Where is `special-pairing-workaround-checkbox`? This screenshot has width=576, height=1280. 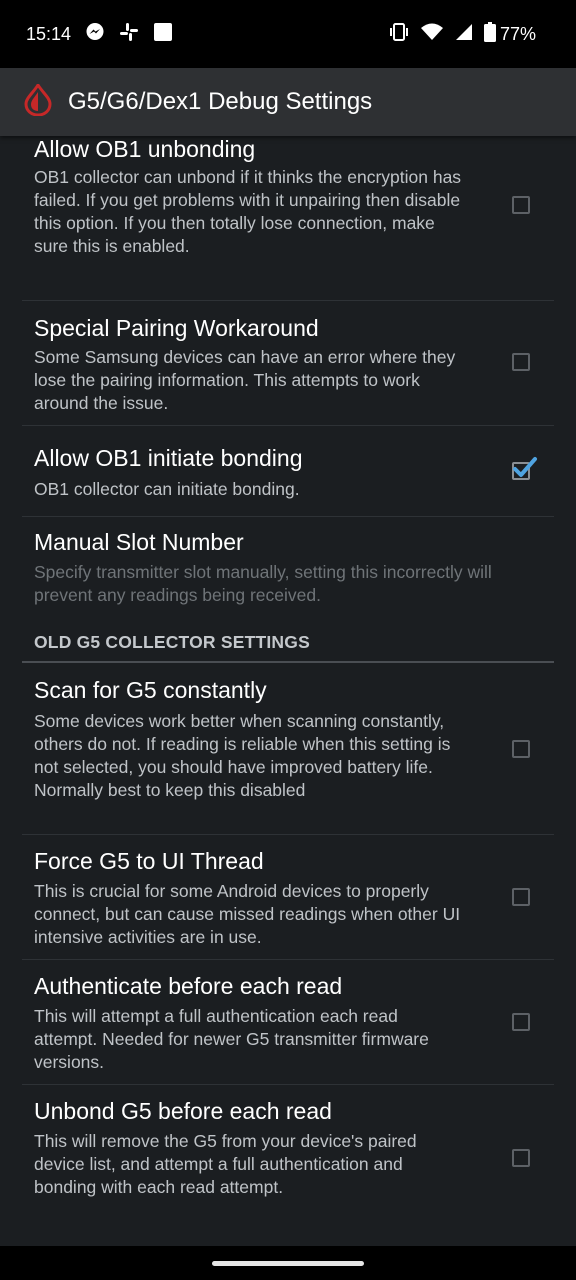 special-pairing-workaround-checkbox is located at coordinates (521, 362).